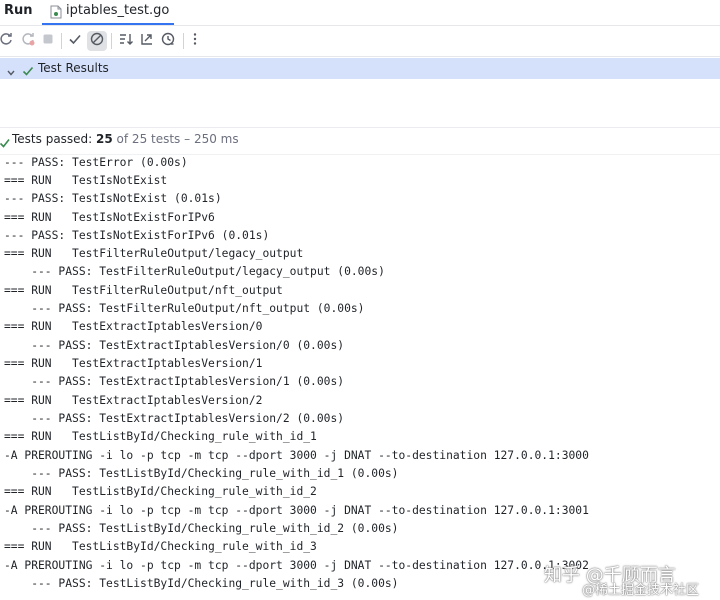 Image resolution: width=720 pixels, height=600 pixels. Describe the element at coordinates (133, 400) in the screenshot. I see `console-line: === RUN TestExtractIptablesVersion/2` at that location.